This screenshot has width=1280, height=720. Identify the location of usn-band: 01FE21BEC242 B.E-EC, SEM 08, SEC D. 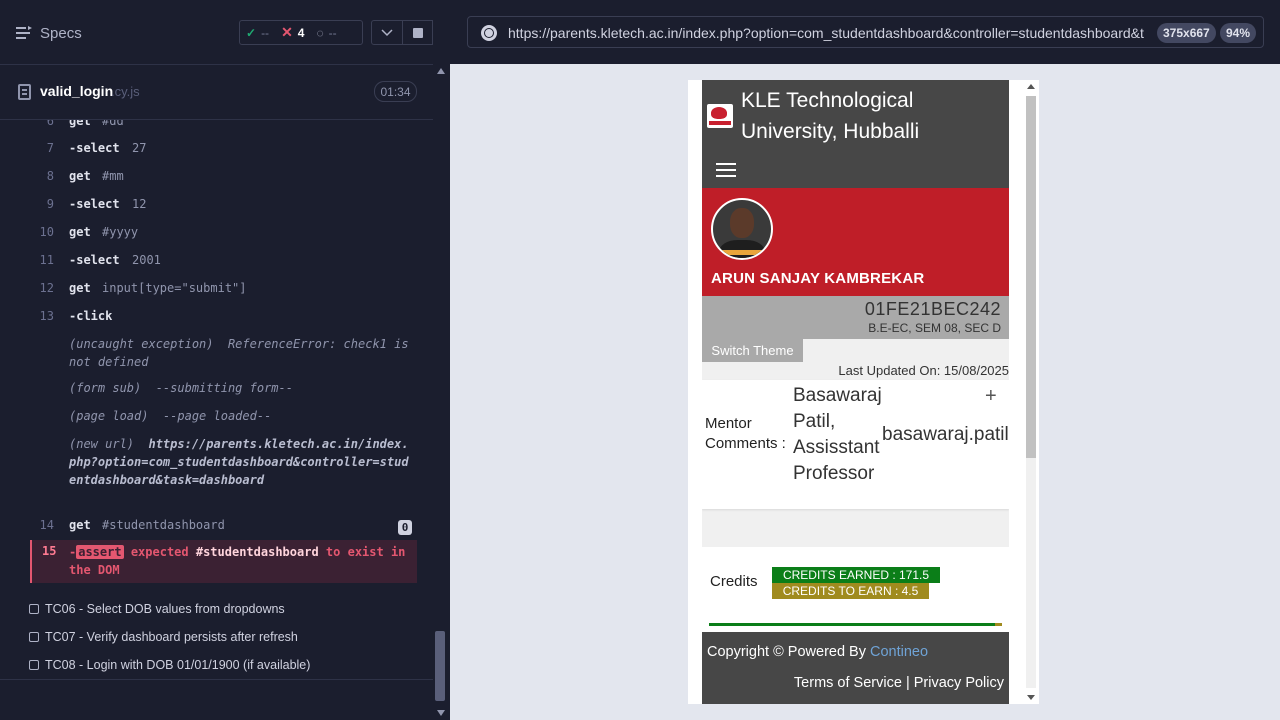
(855, 317).